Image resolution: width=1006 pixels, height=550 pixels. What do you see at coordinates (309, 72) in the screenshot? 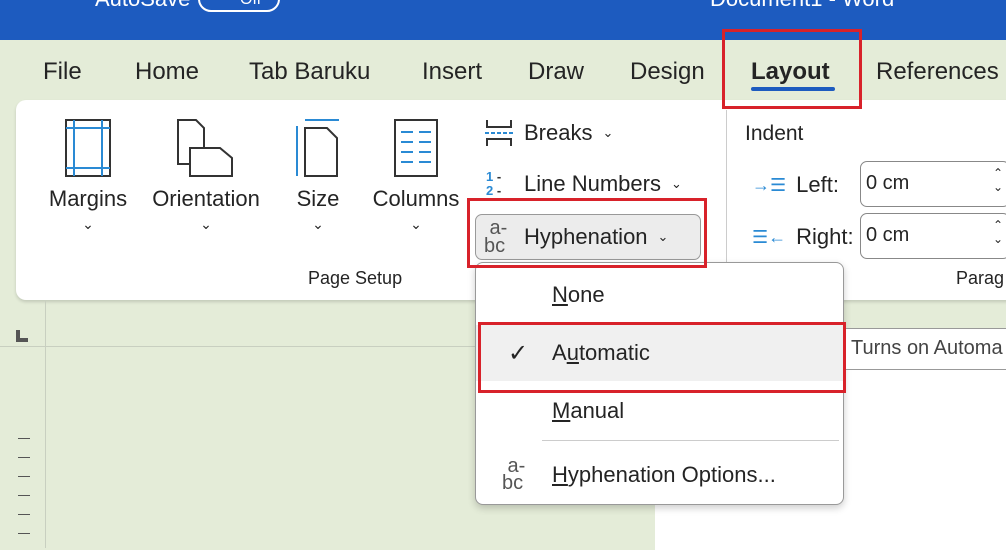
I see `tab-tab-baruku: Tab Baruku` at bounding box center [309, 72].